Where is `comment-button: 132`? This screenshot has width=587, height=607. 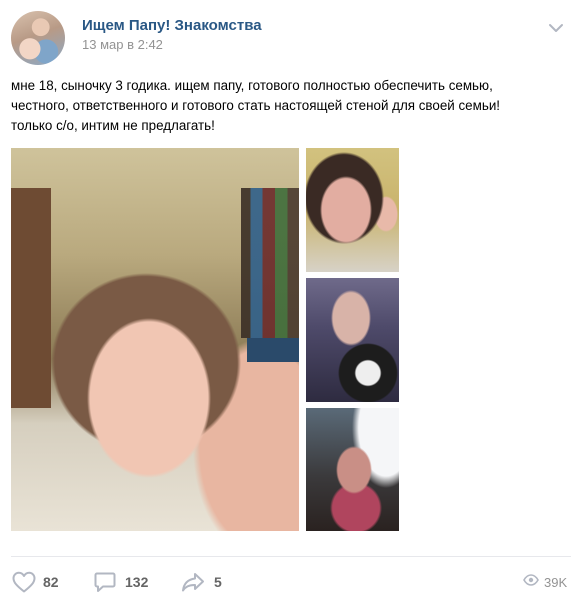 comment-button: 132 is located at coordinates (120, 582).